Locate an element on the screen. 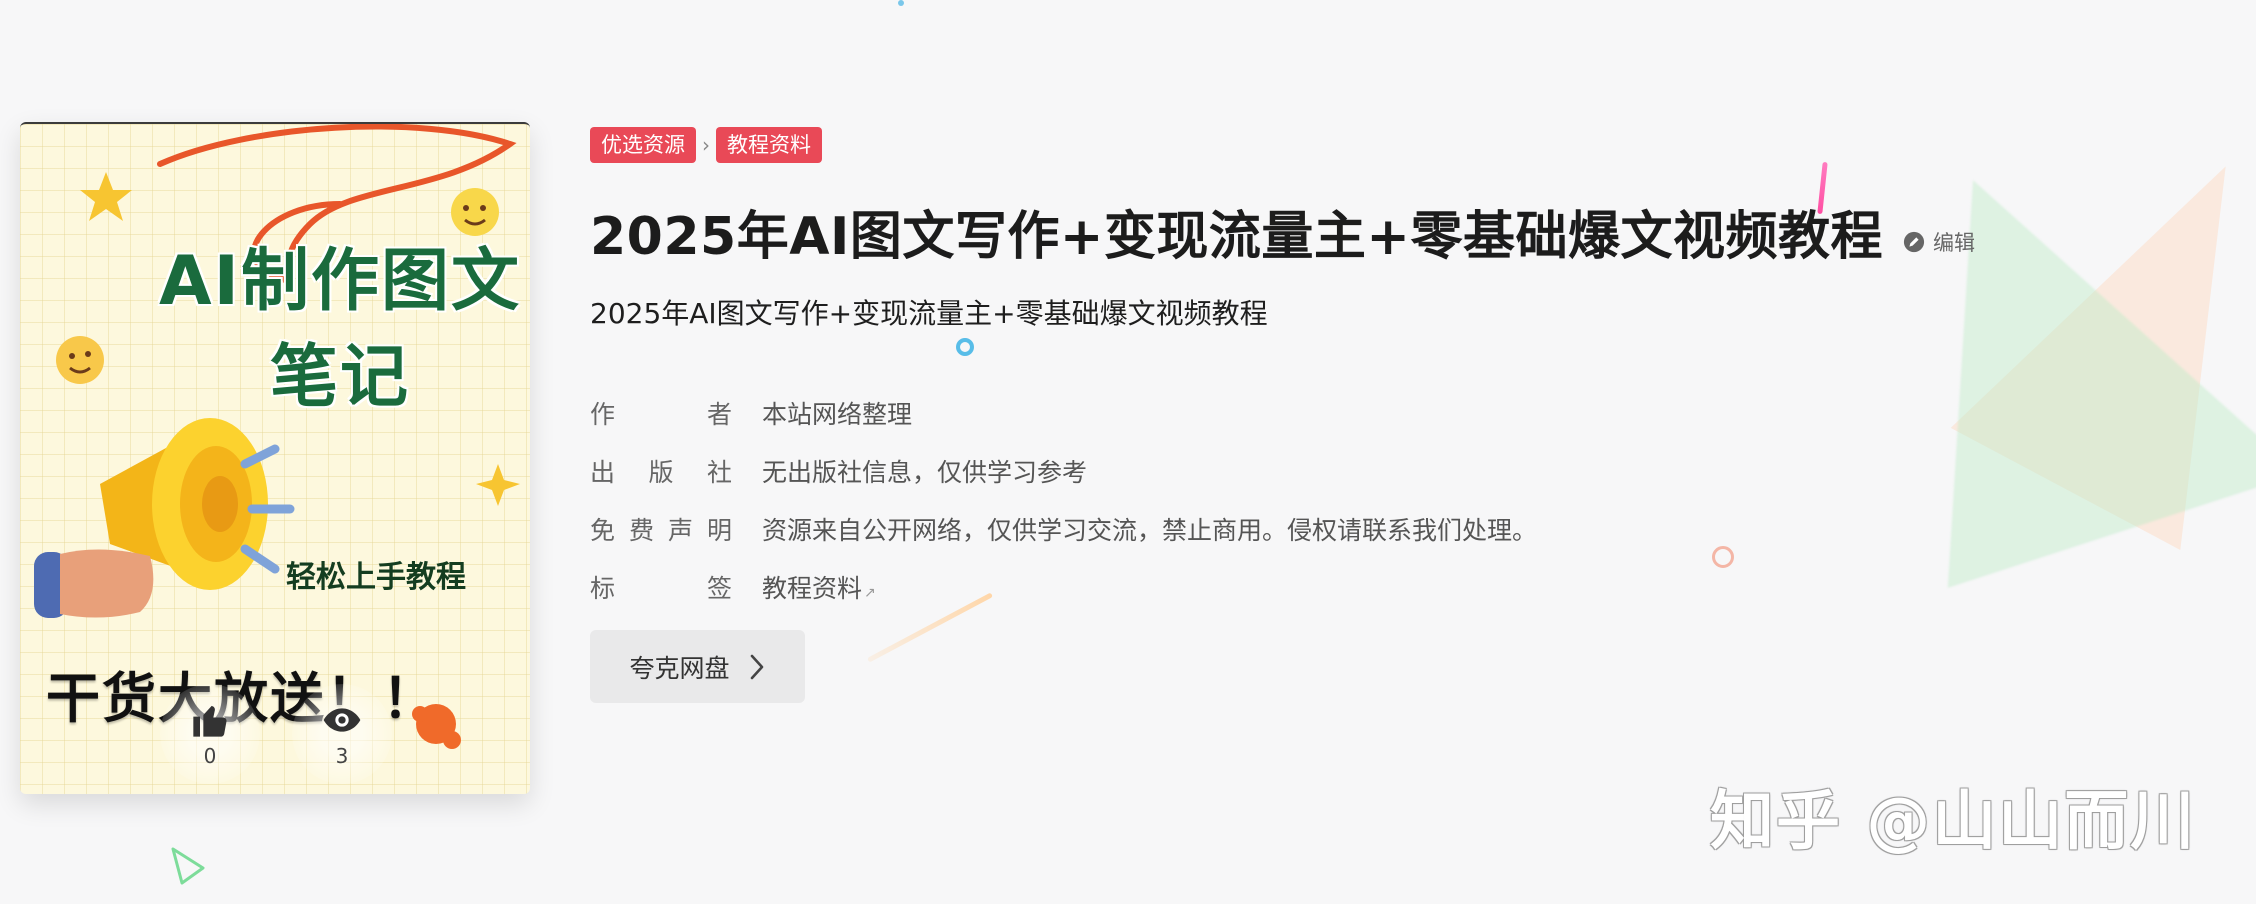 The image size is (2256, 904). watermark: 知乎 @山山而川 is located at coordinates (1953, 822).